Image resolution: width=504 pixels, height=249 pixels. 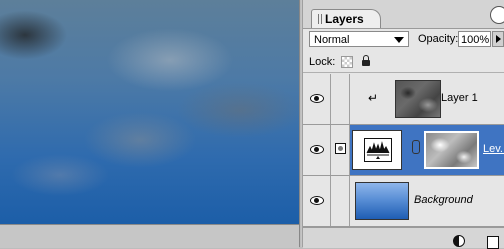 I want to click on opacity-input: 100%, so click(x=474, y=39).